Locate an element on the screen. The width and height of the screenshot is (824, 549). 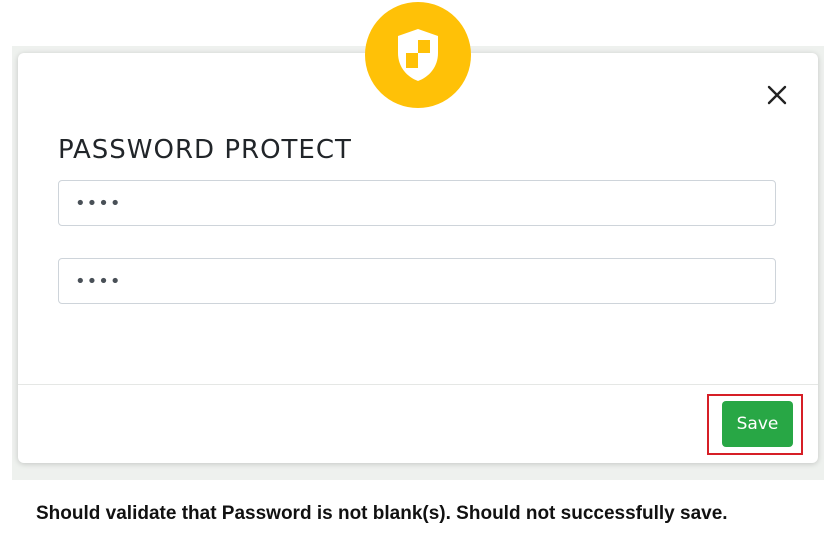
shield-icon is located at coordinates (418, 55).